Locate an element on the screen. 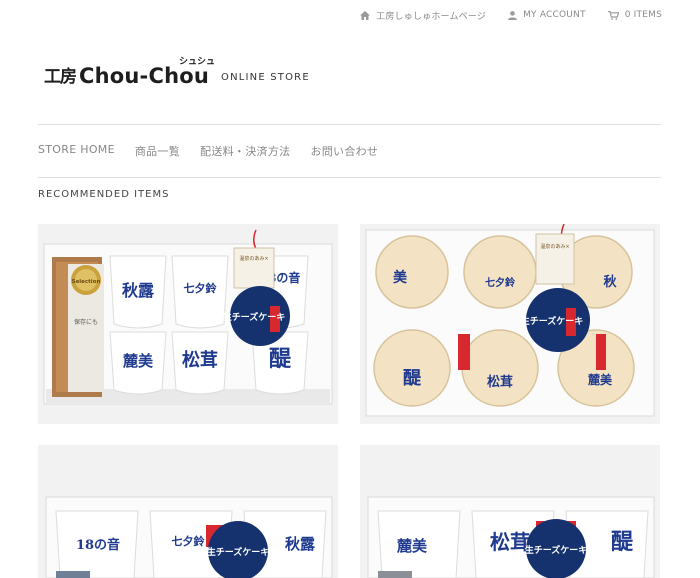 The width and height of the screenshot is (700, 578). nav-contact: お問い合わせ is located at coordinates (344, 151).